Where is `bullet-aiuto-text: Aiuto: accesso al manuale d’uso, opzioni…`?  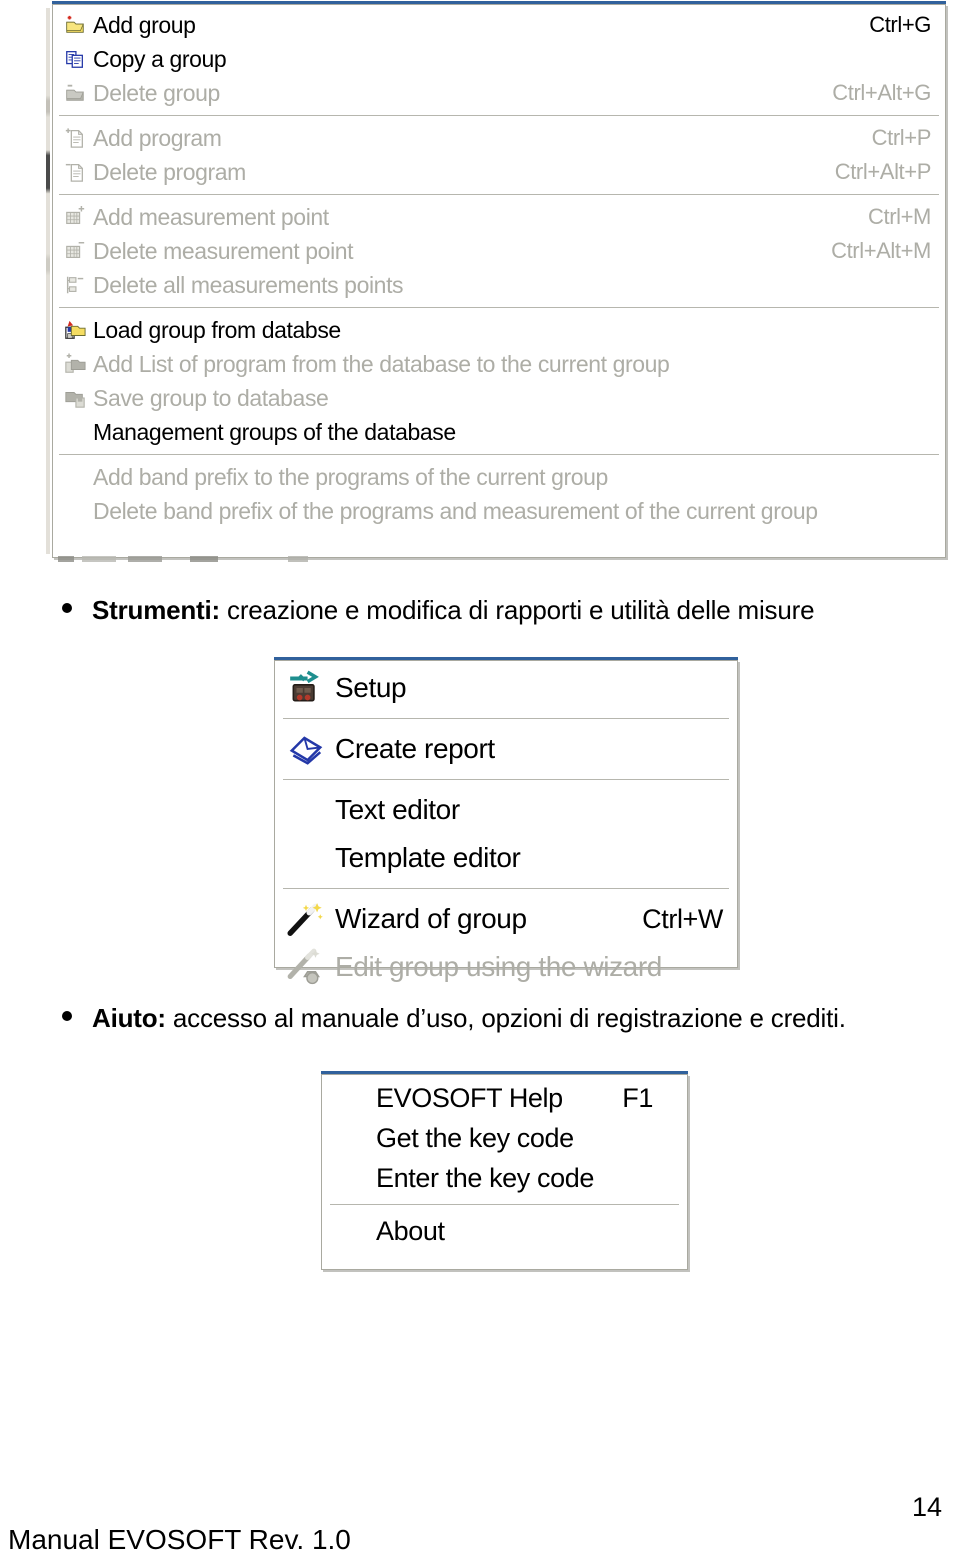 bullet-aiuto-text: Aiuto: accesso al manuale d’uso, opzioni… is located at coordinates (469, 1018).